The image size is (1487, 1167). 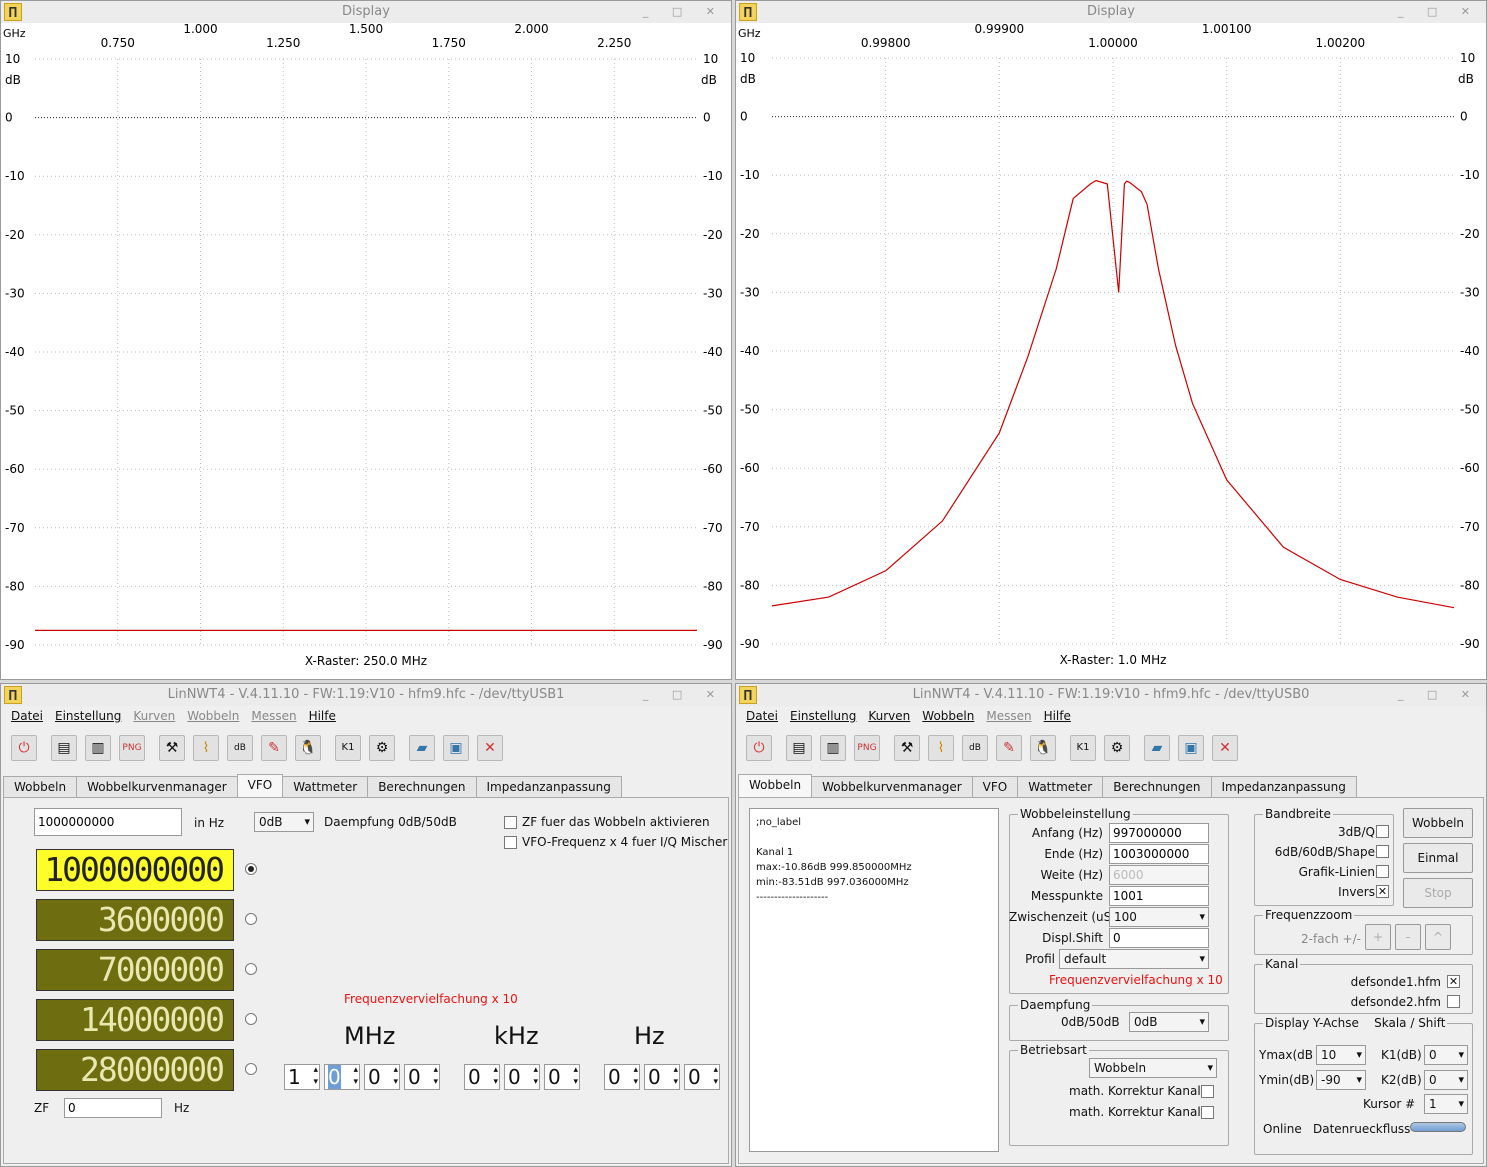 What do you see at coordinates (1111, 12) in the screenshot?
I see `display-right-titlebar: ∏ Display _ □ ✕` at bounding box center [1111, 12].